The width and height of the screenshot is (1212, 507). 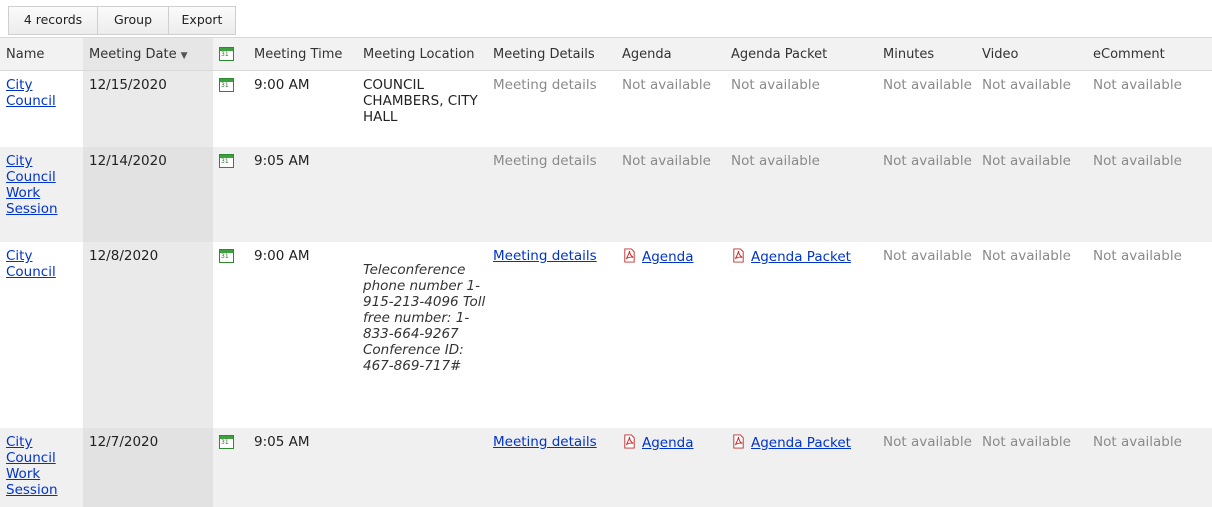 I want to click on column-header-minutes: Minutes, so click(x=926, y=54).